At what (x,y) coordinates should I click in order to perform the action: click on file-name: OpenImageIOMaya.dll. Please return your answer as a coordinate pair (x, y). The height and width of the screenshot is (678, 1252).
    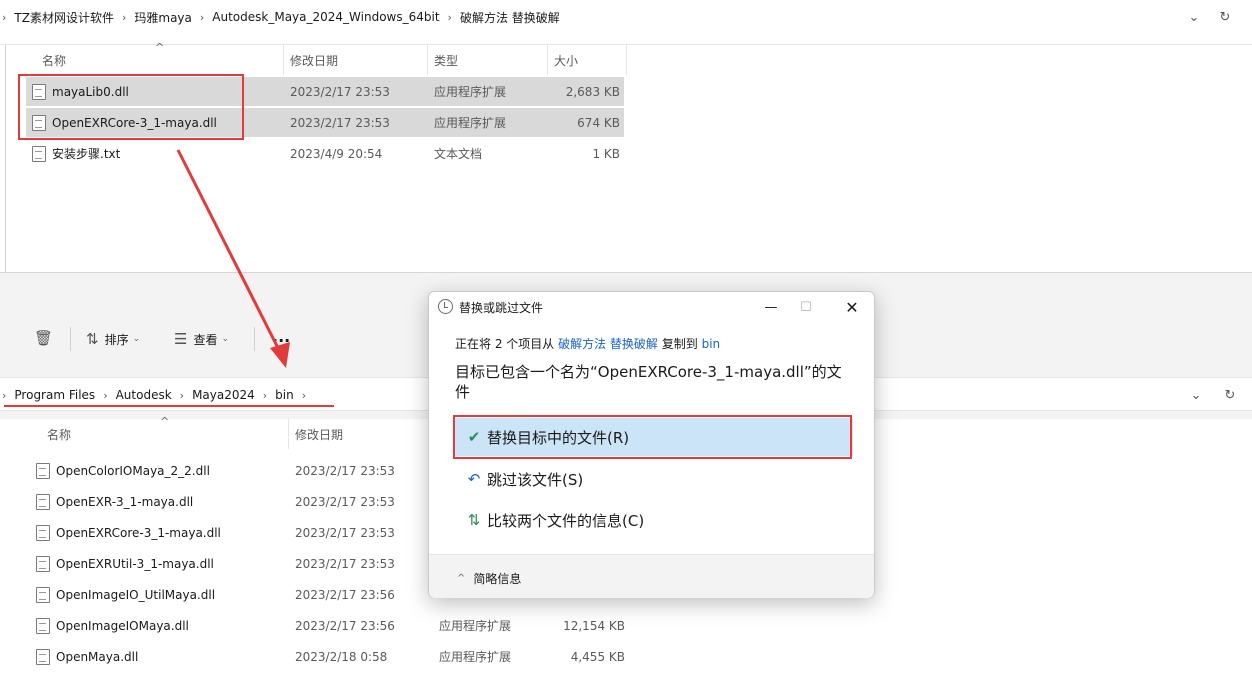
    Looking at the image, I should click on (112, 625).